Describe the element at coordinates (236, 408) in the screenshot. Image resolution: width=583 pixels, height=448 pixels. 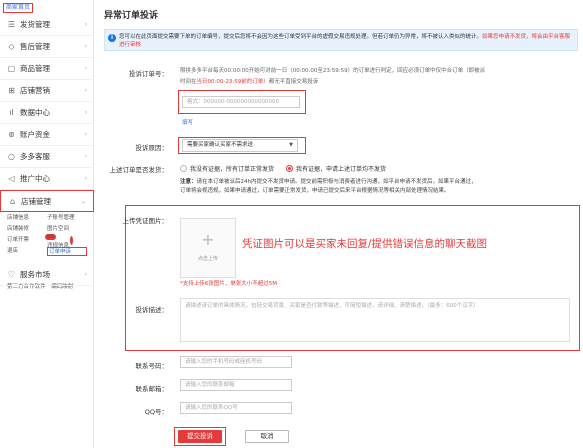
I see `qq-input: 请输入您的联系QQ号` at that location.